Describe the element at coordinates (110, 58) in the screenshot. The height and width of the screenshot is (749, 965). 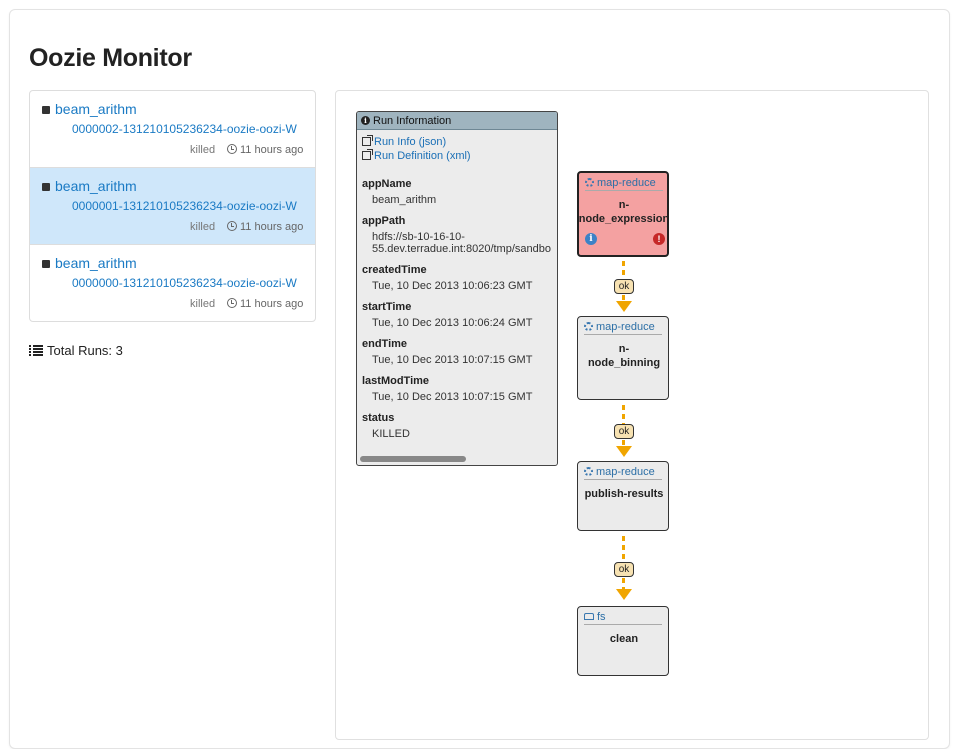
I see `page-title: Oozie Monitor` at that location.